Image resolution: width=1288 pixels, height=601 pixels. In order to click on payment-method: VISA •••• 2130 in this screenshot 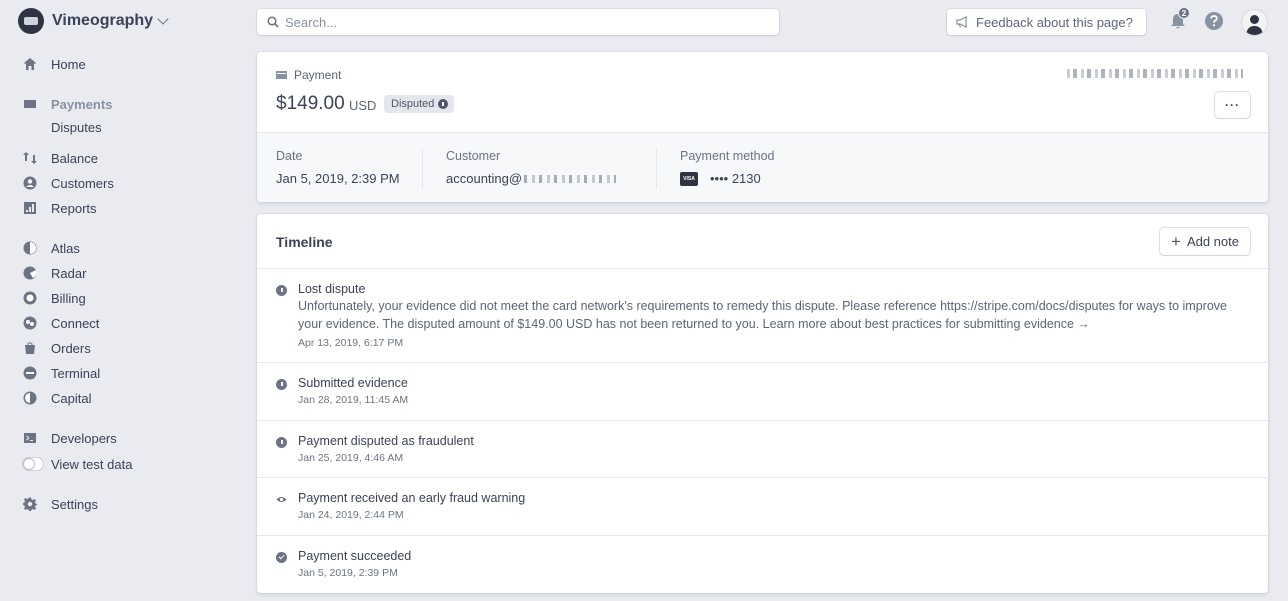, I will do `click(727, 178)`.